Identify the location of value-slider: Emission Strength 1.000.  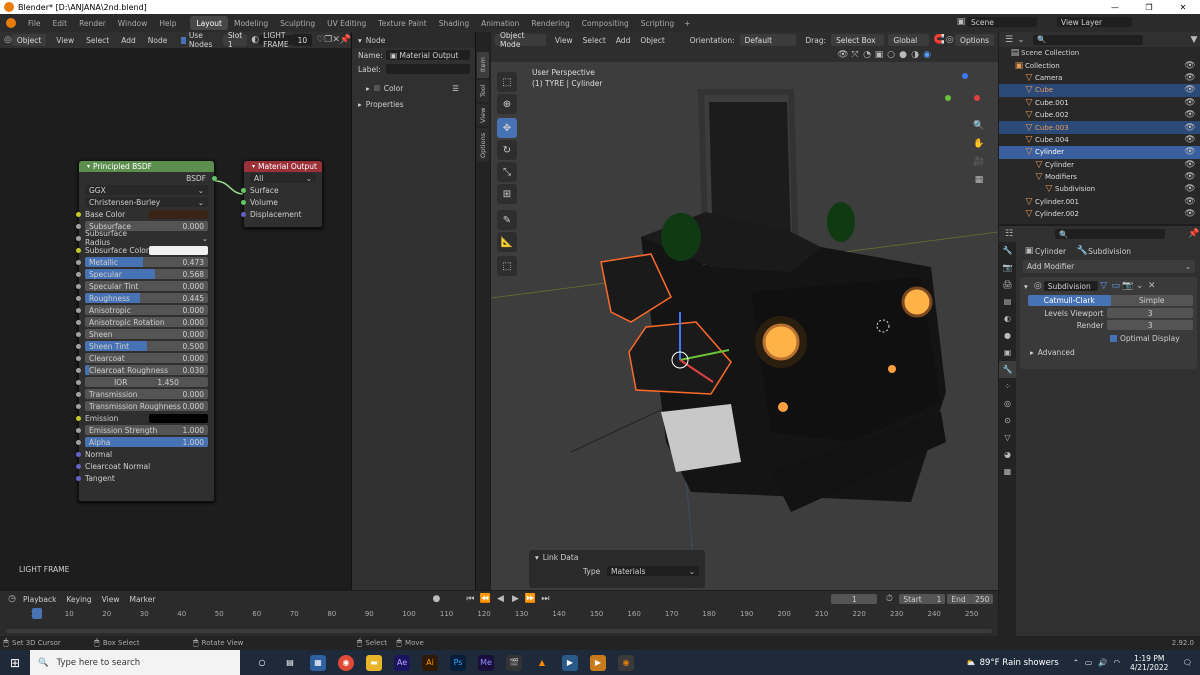
(146, 430).